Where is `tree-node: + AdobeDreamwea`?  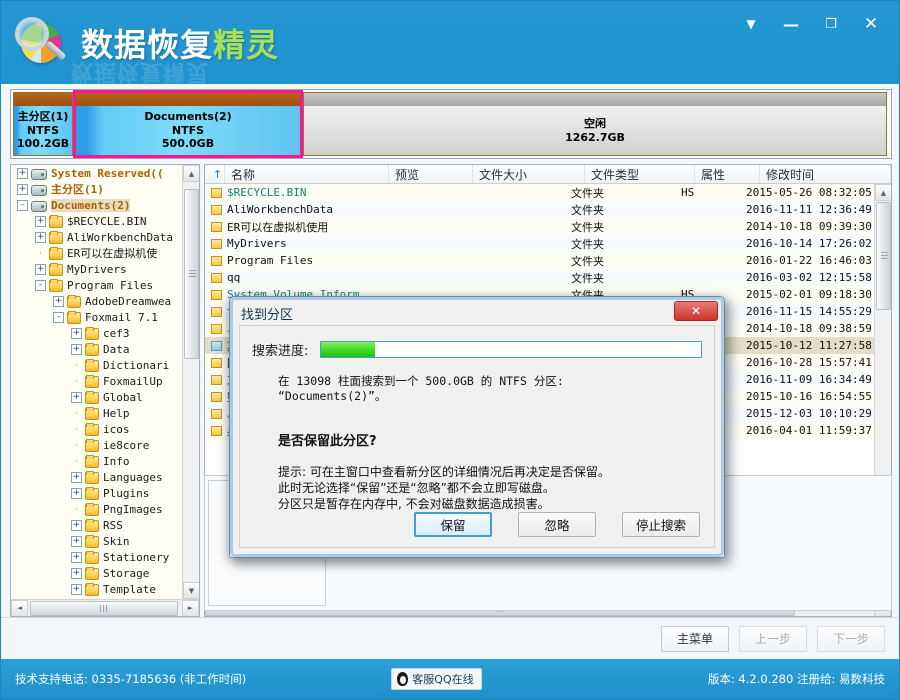 tree-node: + AdobeDreamwea is located at coordinates (96, 301).